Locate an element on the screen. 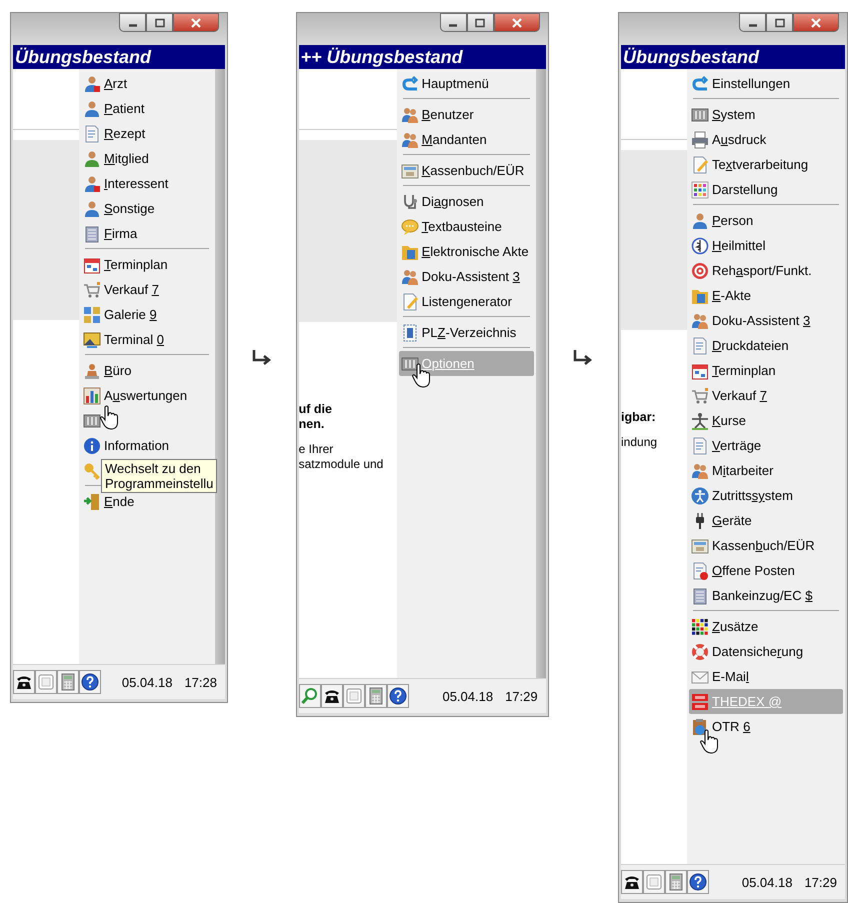  body-text: e Ihrer satzmodule und is located at coordinates (341, 457).